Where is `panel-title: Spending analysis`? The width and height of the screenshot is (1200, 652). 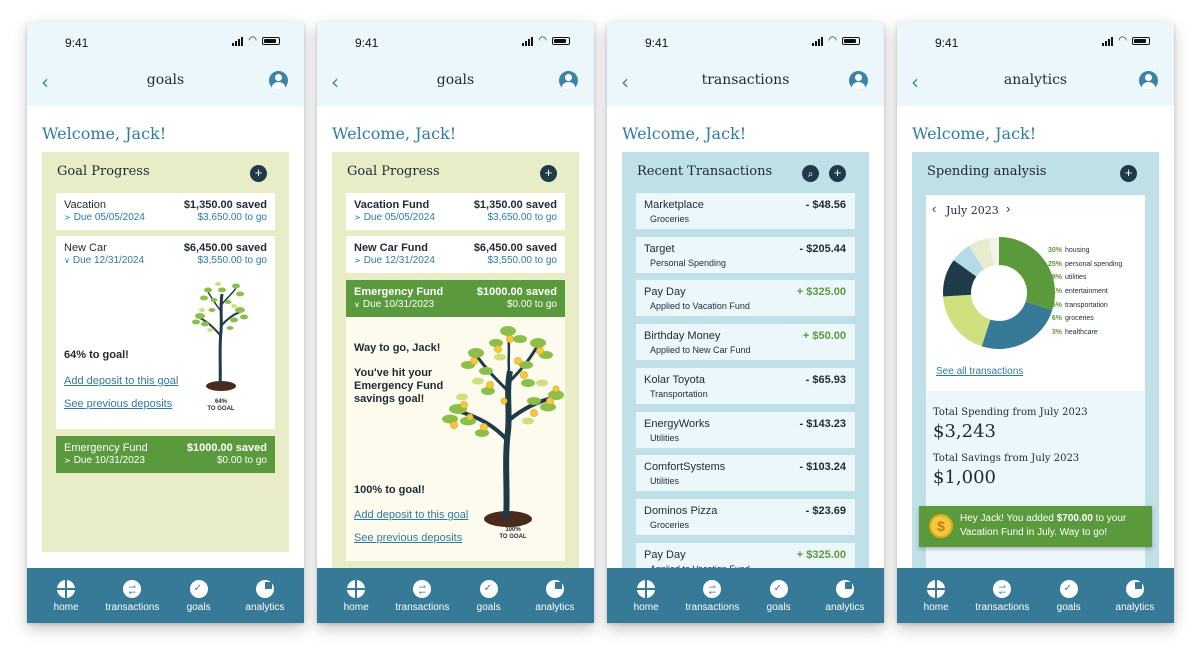
panel-title: Spending analysis is located at coordinates (987, 171).